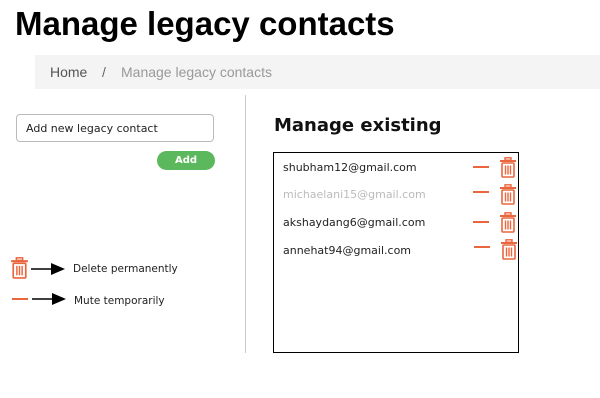 The height and width of the screenshot is (398, 600). What do you see at coordinates (196, 72) in the screenshot?
I see `breadcrumb-current: Manage legacy contacts` at bounding box center [196, 72].